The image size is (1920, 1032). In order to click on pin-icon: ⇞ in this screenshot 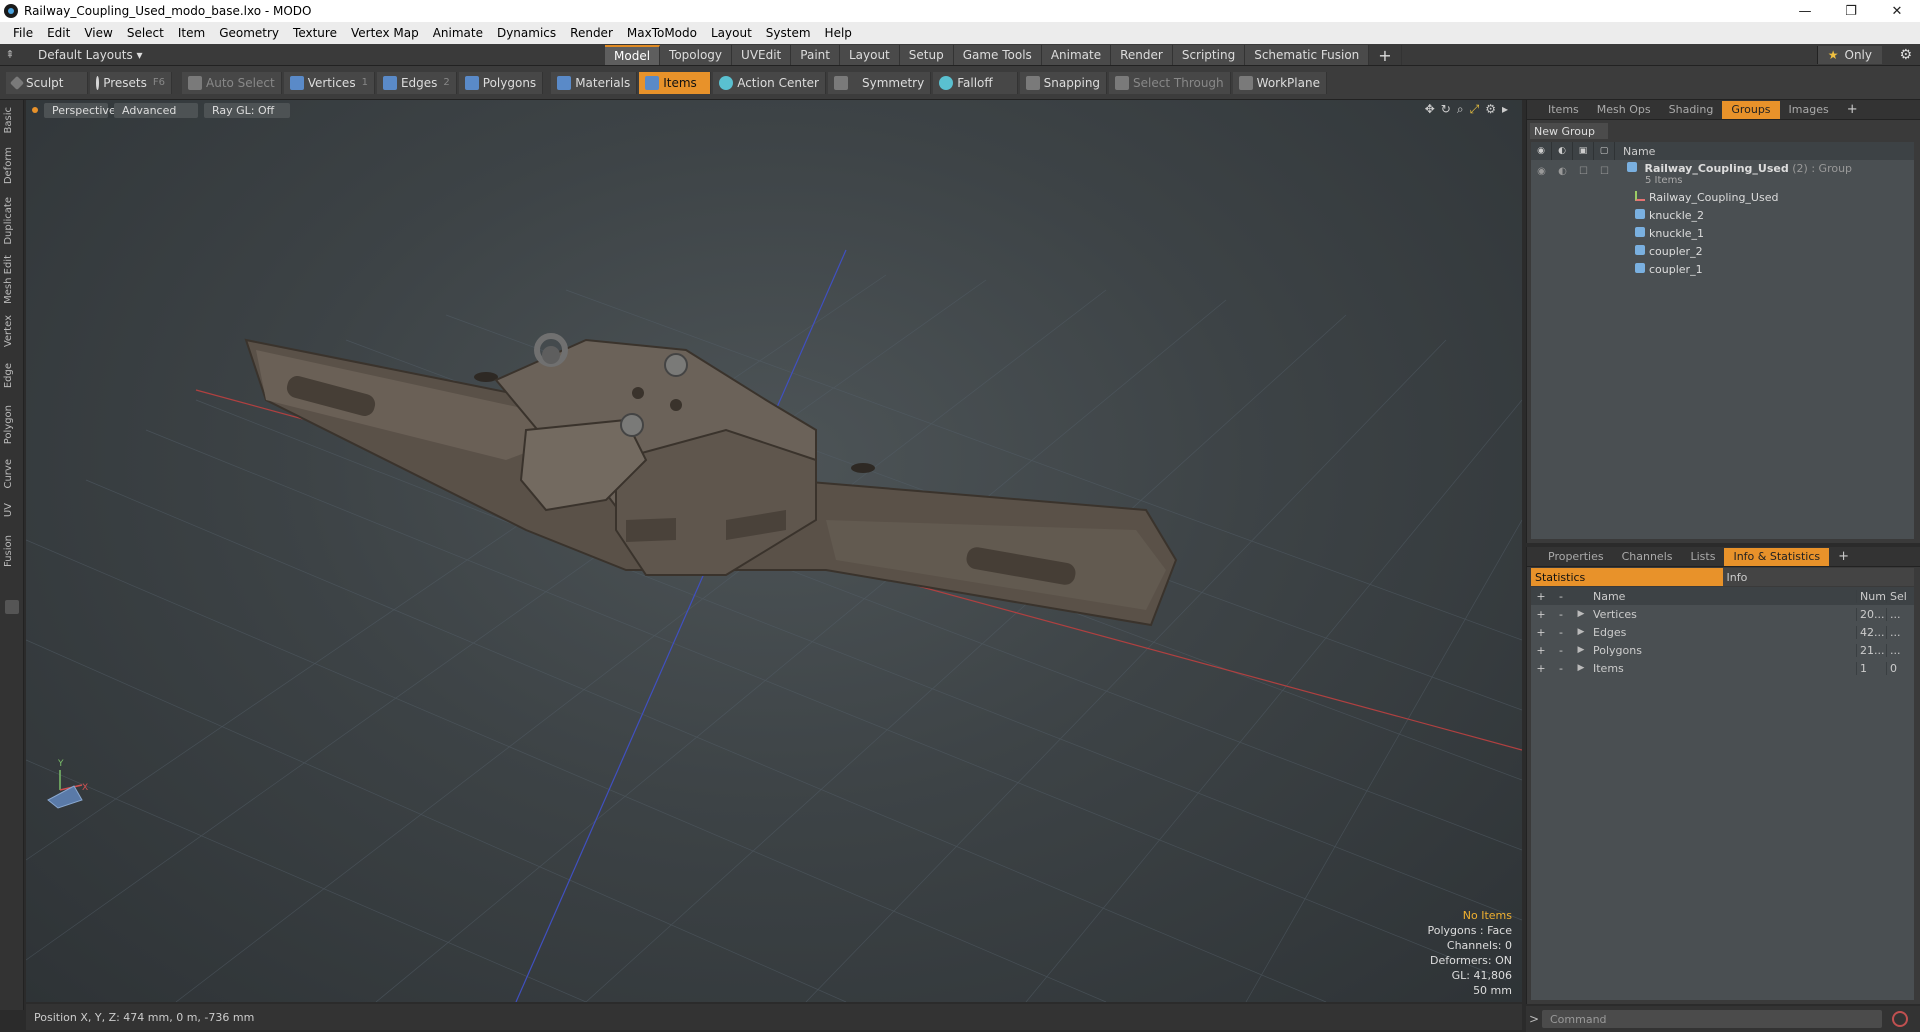, I will do `click(10, 54)`.